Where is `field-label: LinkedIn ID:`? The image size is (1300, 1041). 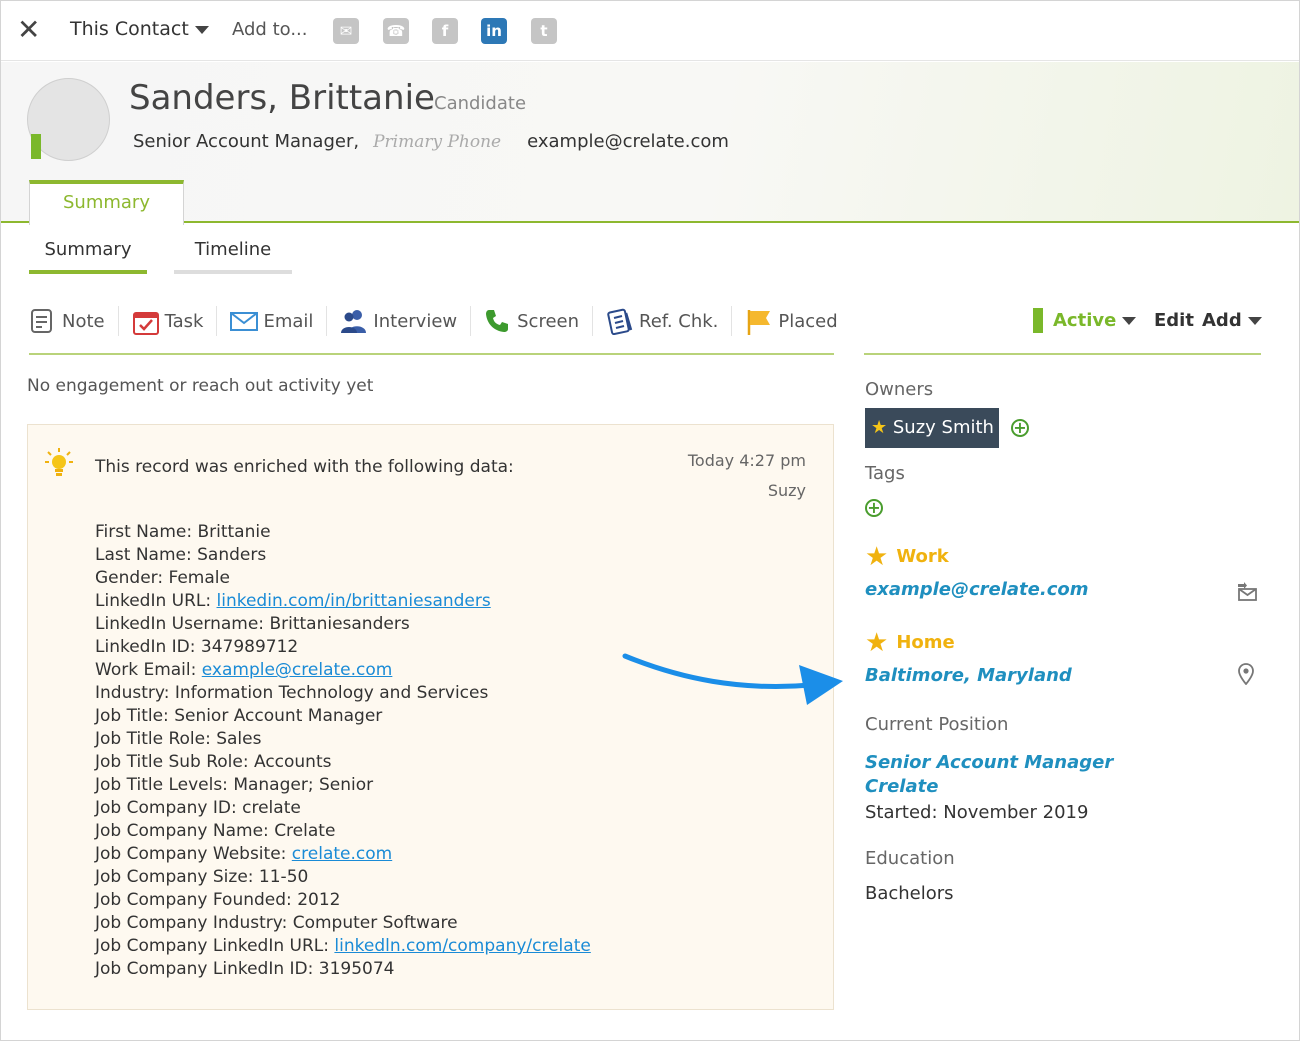
field-label: LinkedIn ID: is located at coordinates (145, 647).